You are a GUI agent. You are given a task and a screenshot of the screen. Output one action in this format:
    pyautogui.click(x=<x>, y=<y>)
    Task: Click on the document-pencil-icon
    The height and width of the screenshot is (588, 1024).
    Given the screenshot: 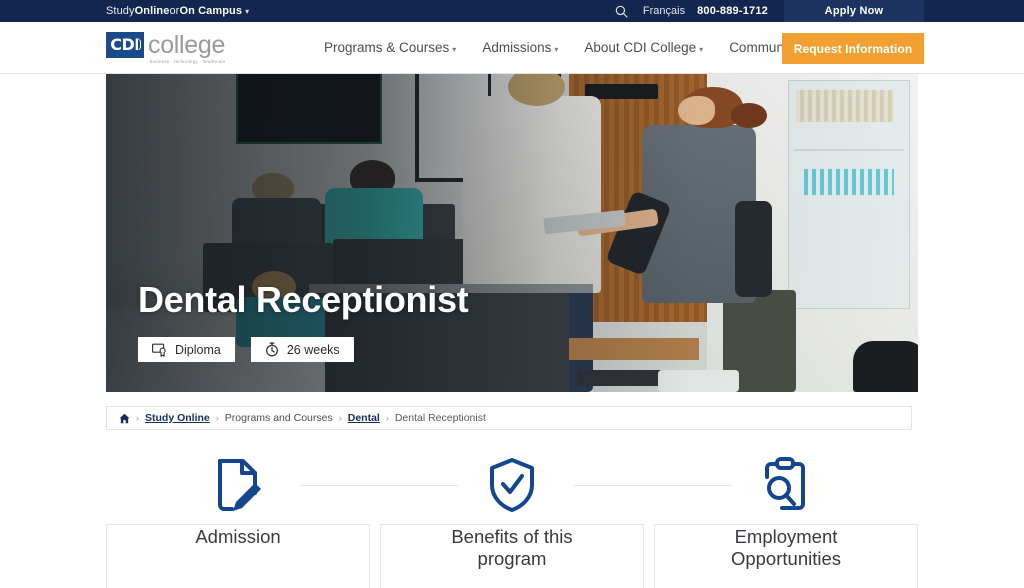 What is the action you would take?
    pyautogui.click(x=238, y=485)
    